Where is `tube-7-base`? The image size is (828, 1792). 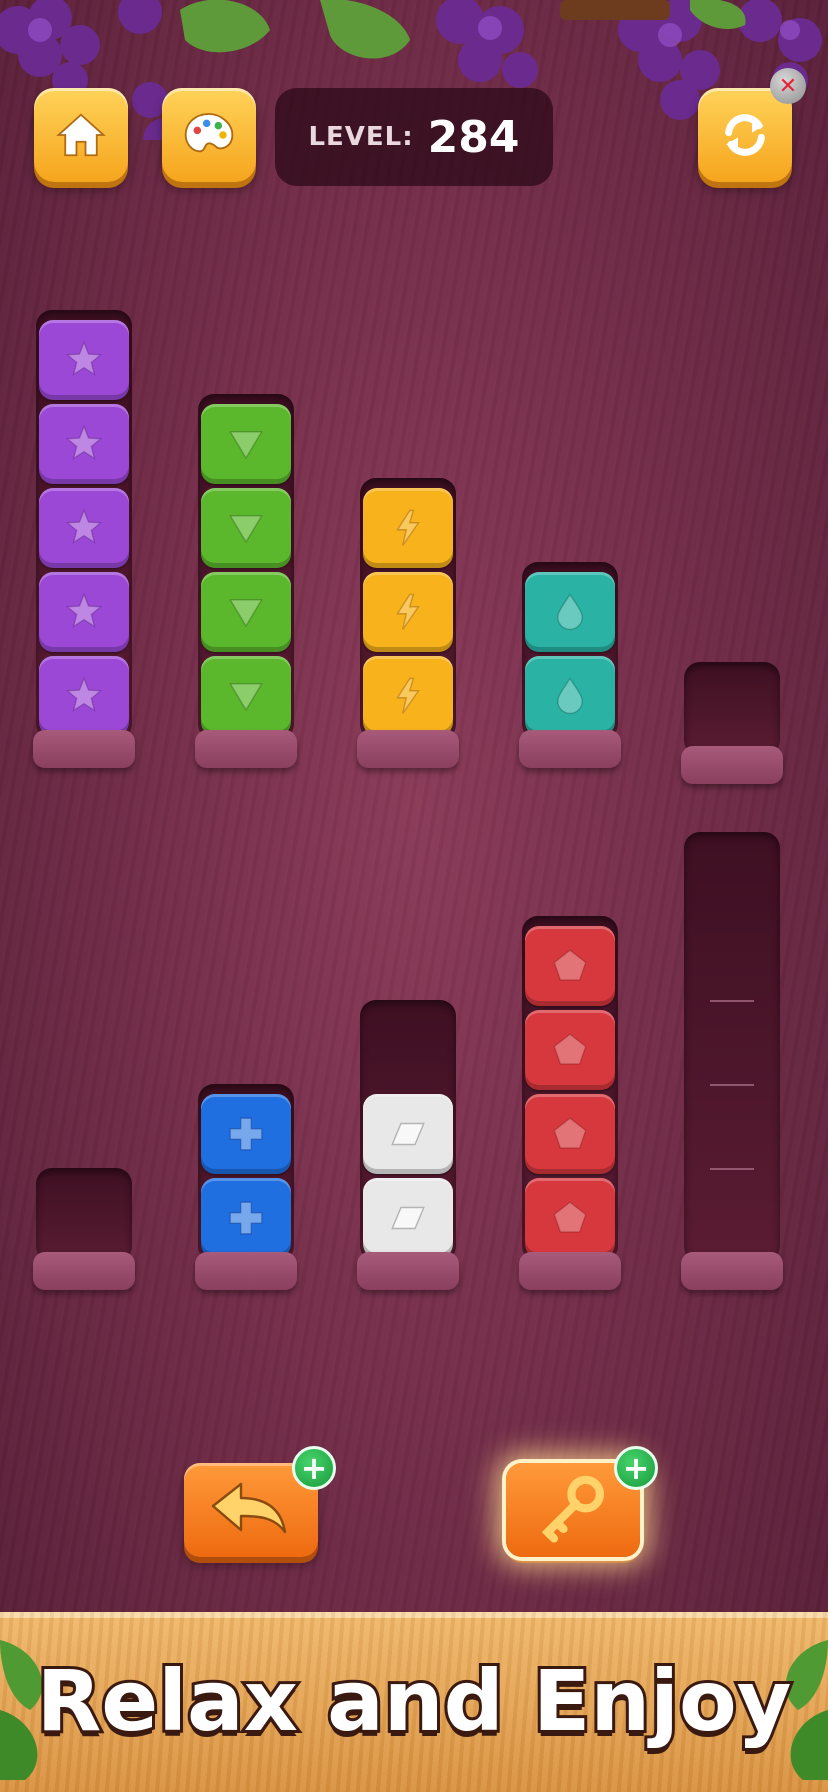 tube-7-base is located at coordinates (246, 1271).